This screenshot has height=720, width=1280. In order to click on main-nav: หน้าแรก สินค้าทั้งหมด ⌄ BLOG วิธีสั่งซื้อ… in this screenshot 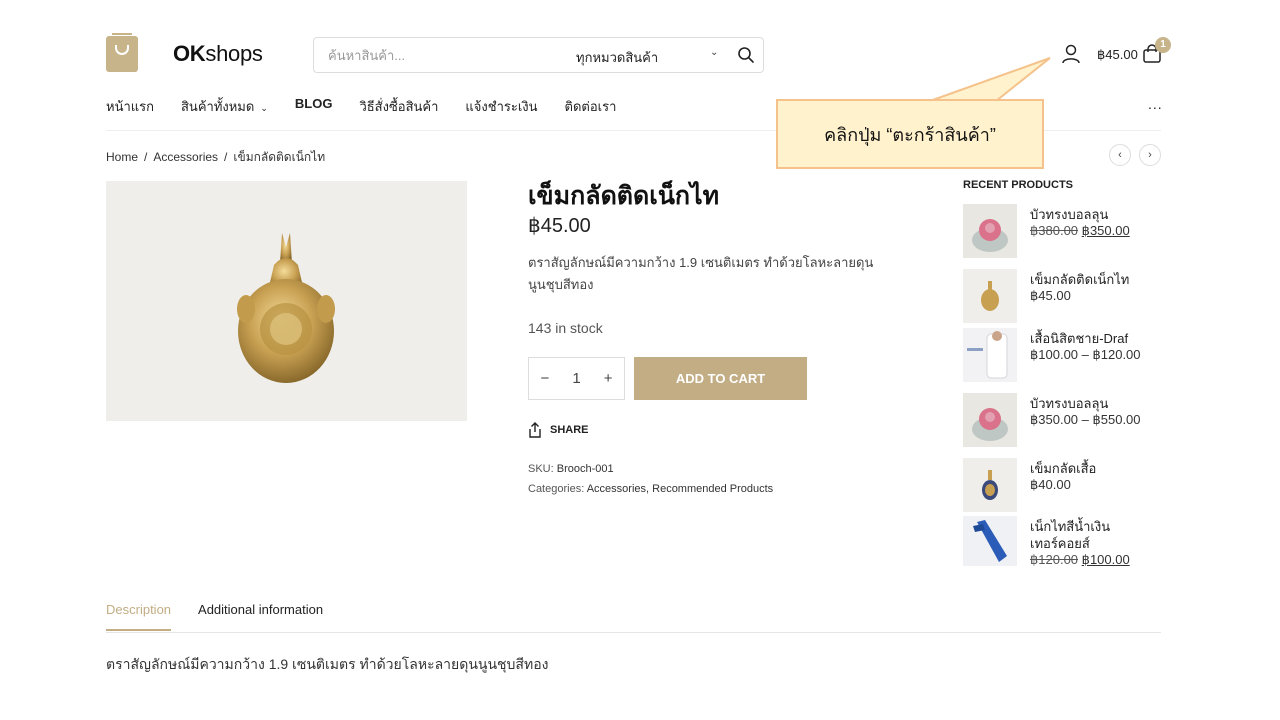, I will do `click(374, 106)`.